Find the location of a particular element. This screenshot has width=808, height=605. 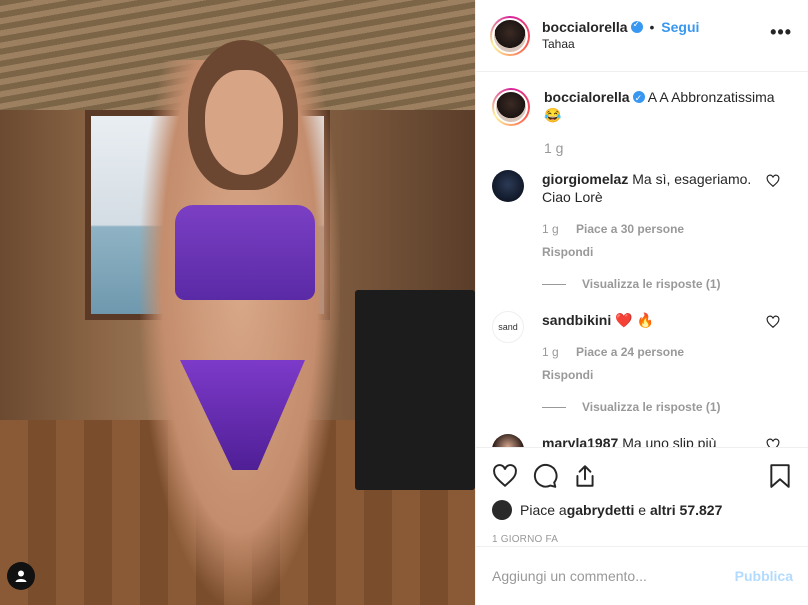

likes-summary: Piace a gabrydetti e altri 57.827 is located at coordinates (642, 510).